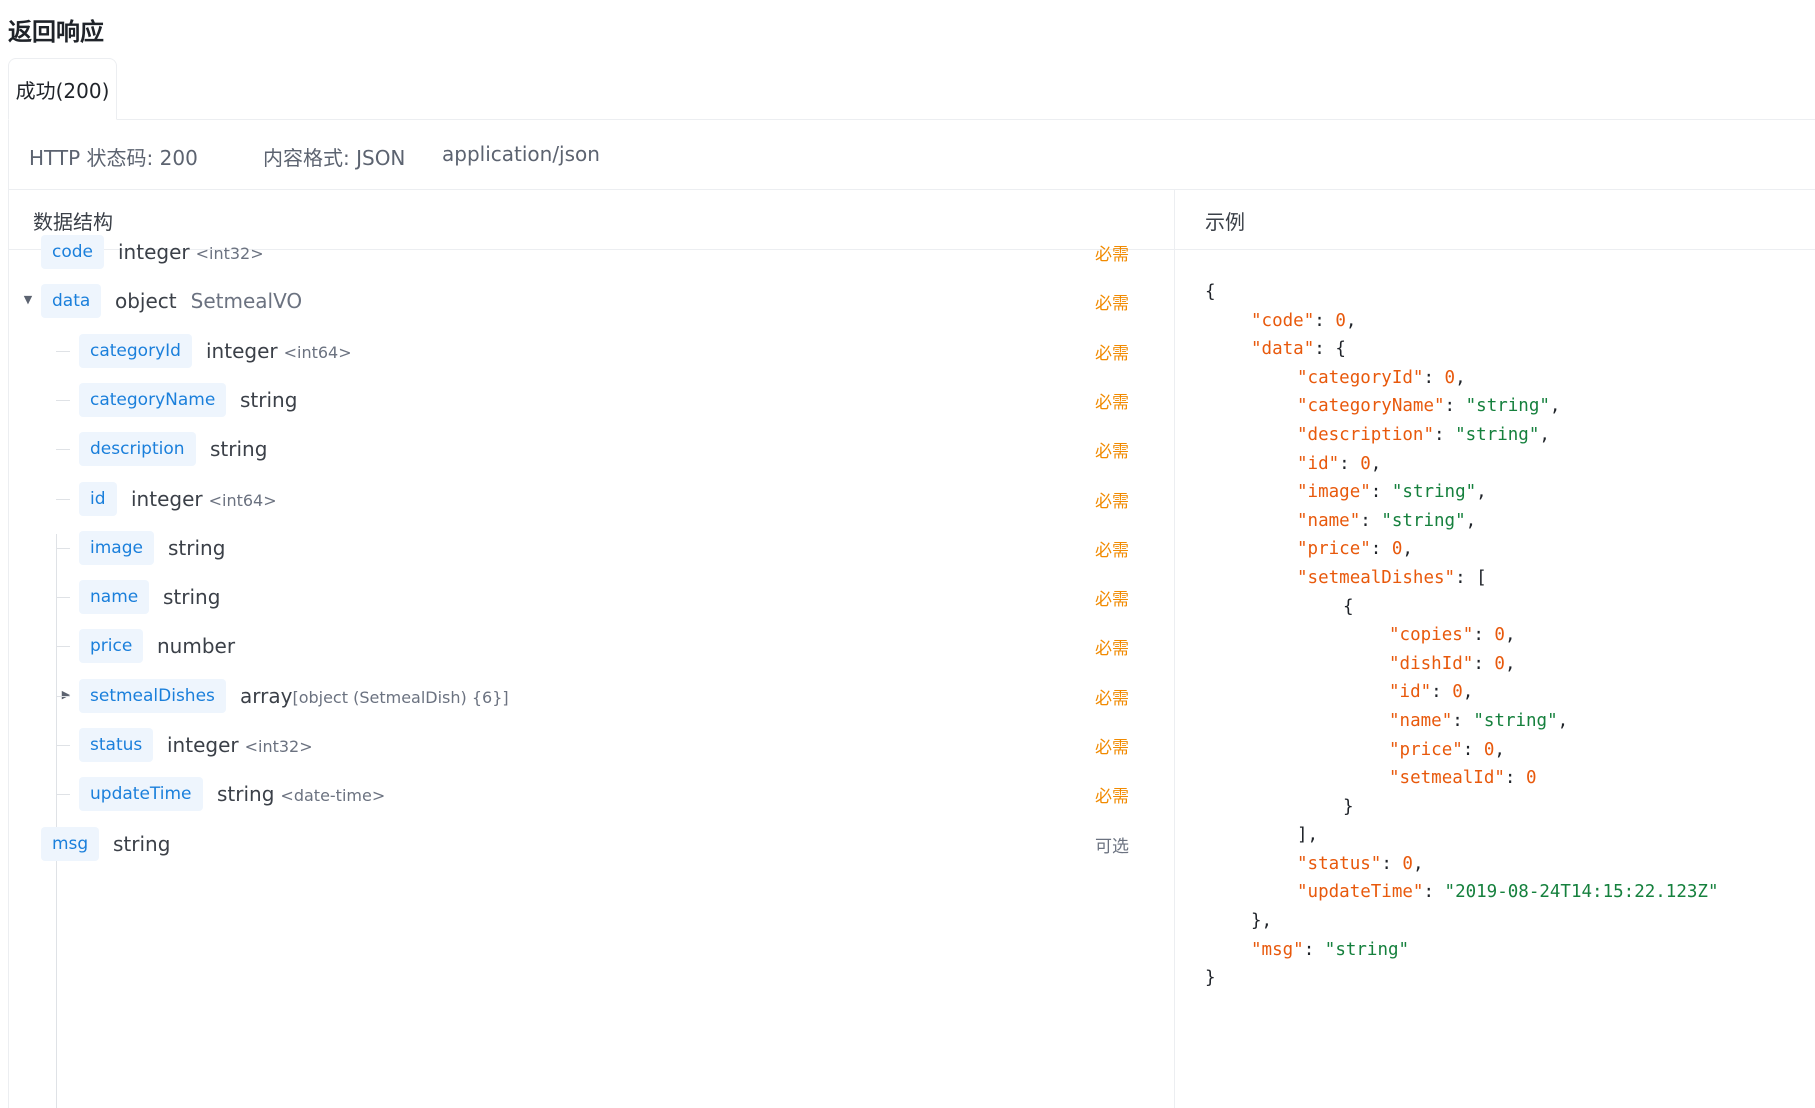 The width and height of the screenshot is (1815, 1108). What do you see at coordinates (116, 547) in the screenshot?
I see `field-name: image` at bounding box center [116, 547].